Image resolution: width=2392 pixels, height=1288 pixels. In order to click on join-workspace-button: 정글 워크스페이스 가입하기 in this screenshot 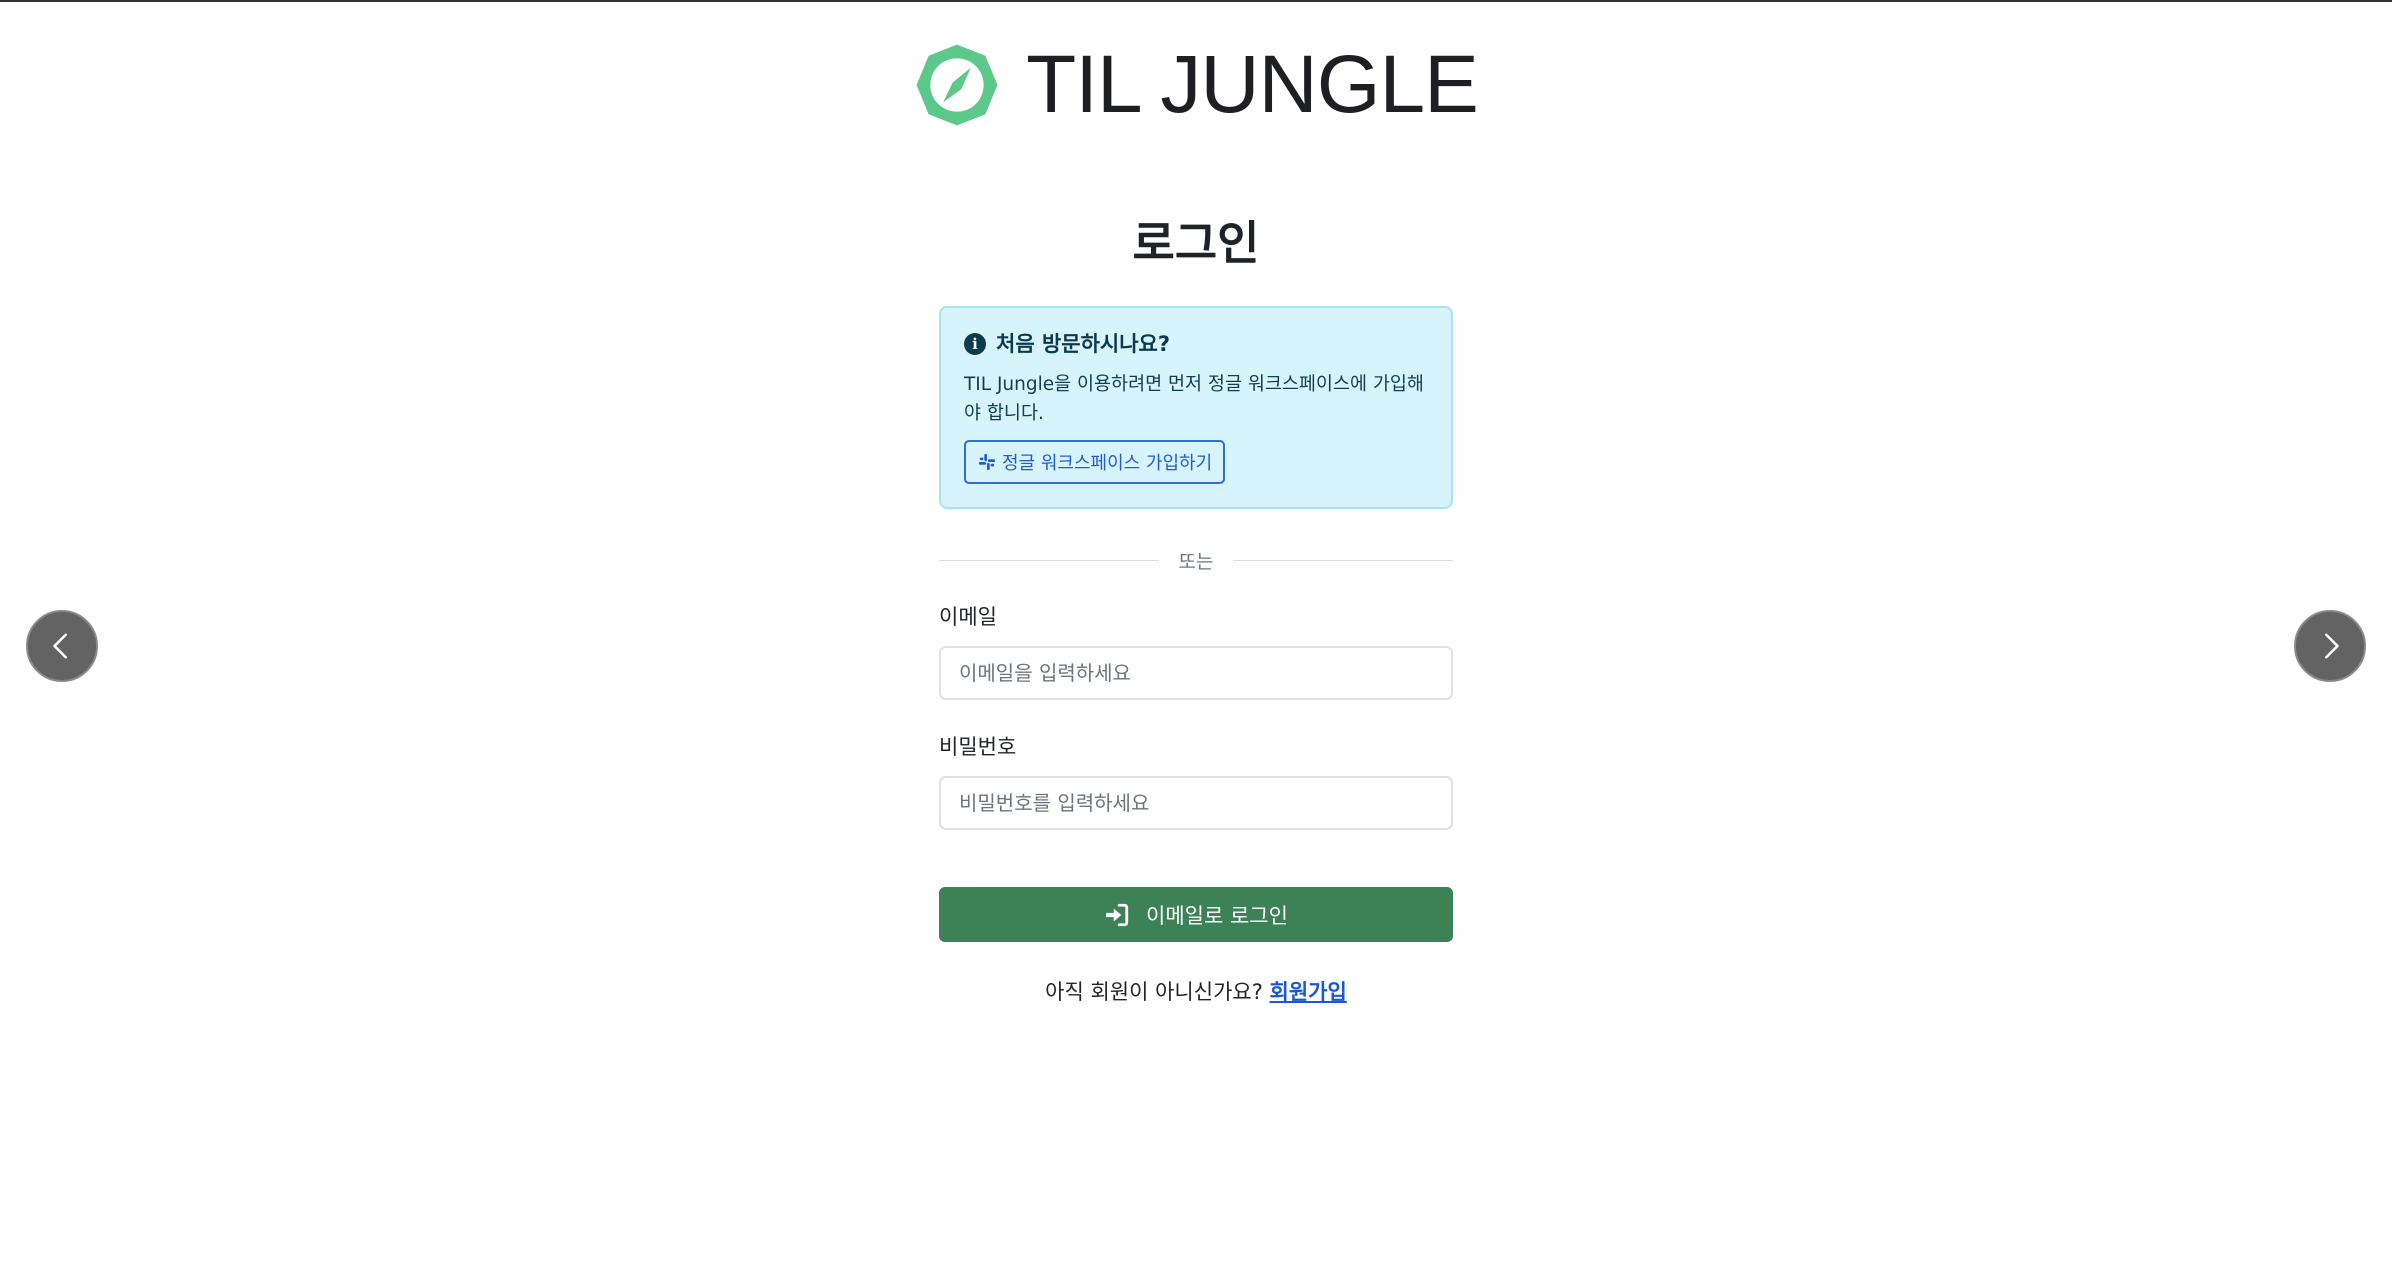, I will do `click(1095, 462)`.